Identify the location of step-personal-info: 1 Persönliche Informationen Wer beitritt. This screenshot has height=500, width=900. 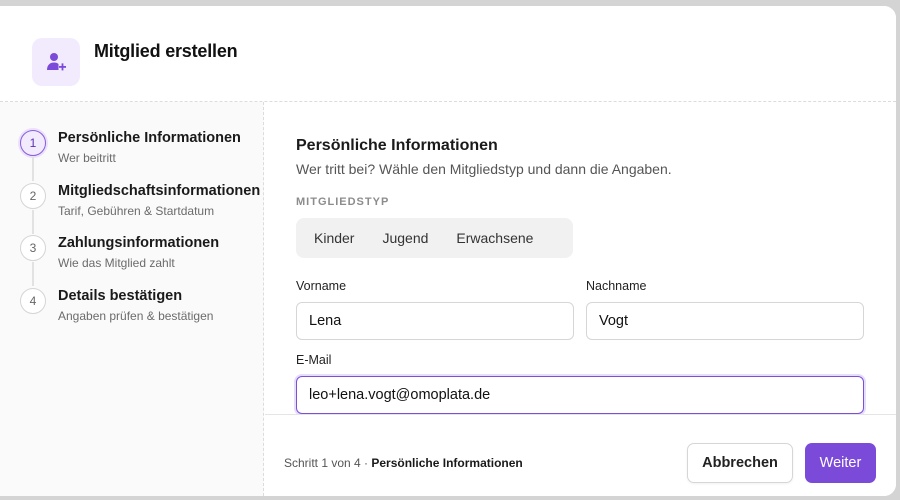
(140, 150).